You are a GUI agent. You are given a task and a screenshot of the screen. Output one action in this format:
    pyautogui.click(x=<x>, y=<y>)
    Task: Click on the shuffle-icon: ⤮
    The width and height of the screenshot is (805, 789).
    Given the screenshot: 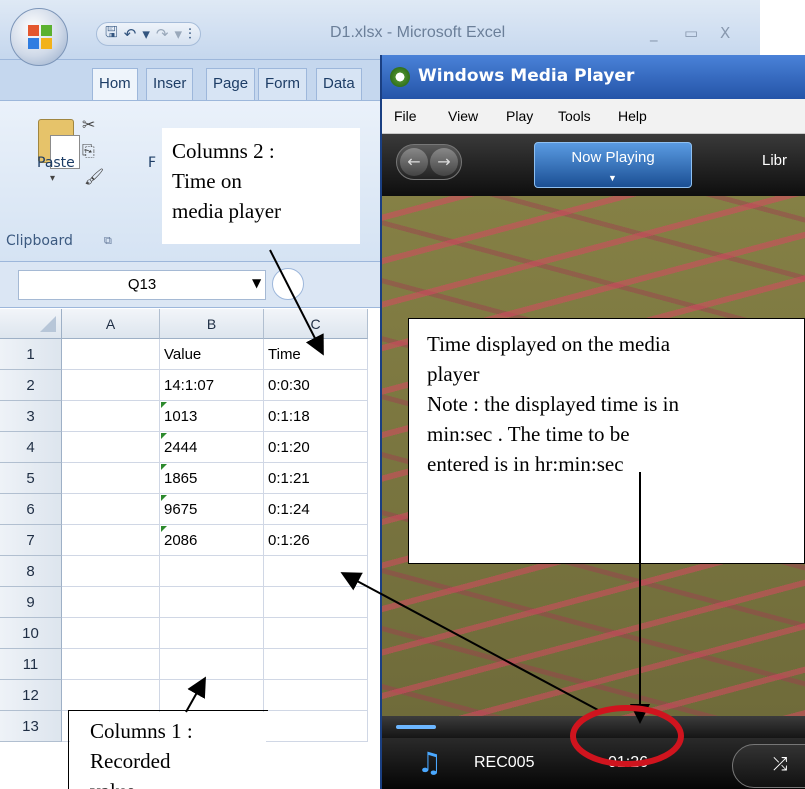 What is the action you would take?
    pyautogui.click(x=780, y=764)
    